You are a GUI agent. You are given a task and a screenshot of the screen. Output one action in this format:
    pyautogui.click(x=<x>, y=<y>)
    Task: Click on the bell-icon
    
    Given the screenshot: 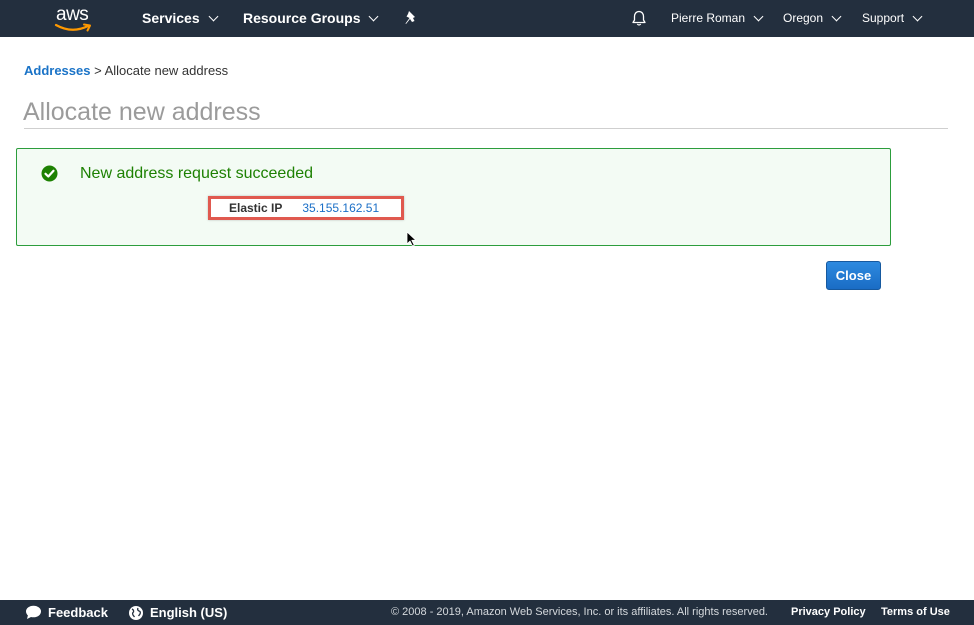 What is the action you would take?
    pyautogui.click(x=639, y=18)
    